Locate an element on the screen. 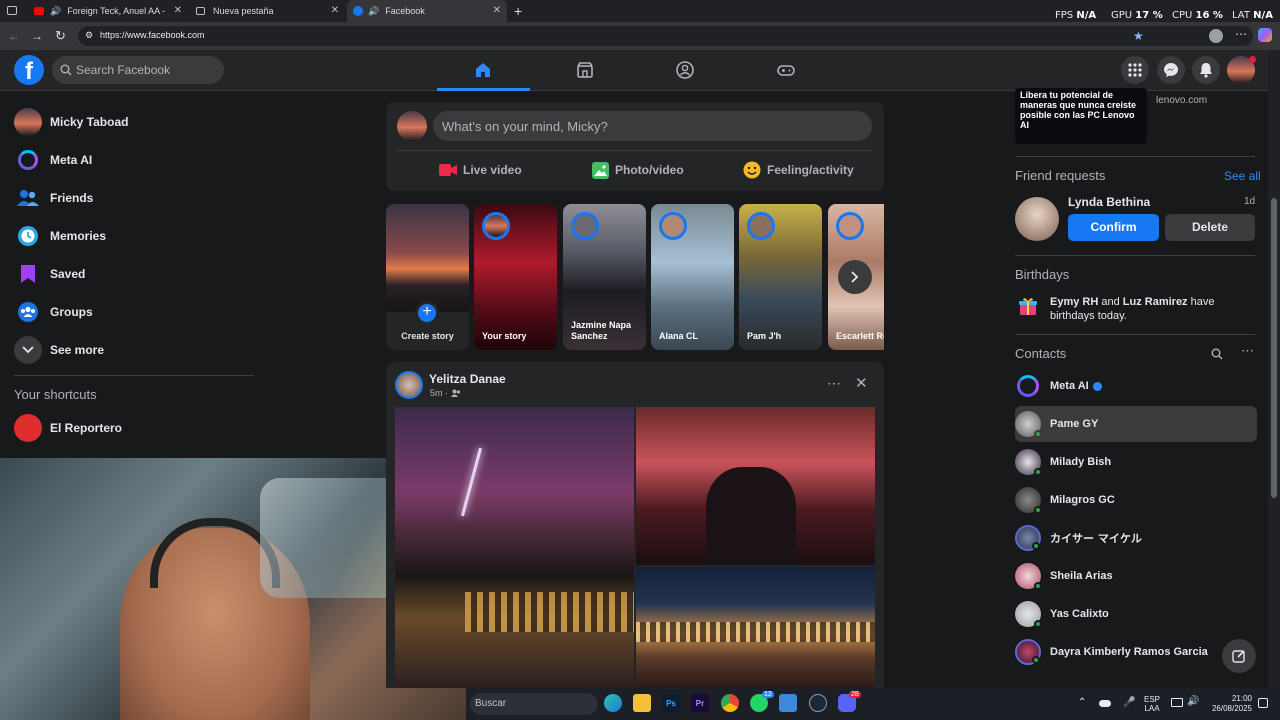  story-card: Alana CL is located at coordinates (692, 277).